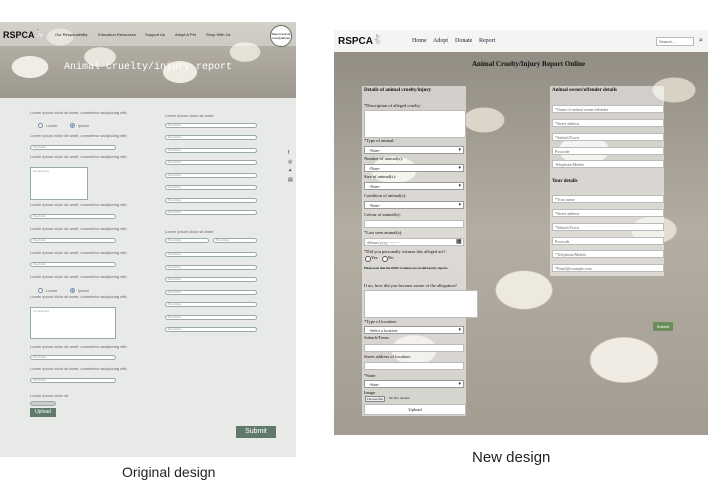 The image size is (709, 499). Describe the element at coordinates (459, 241) in the screenshot. I see `calendar-icon: ▦` at that location.